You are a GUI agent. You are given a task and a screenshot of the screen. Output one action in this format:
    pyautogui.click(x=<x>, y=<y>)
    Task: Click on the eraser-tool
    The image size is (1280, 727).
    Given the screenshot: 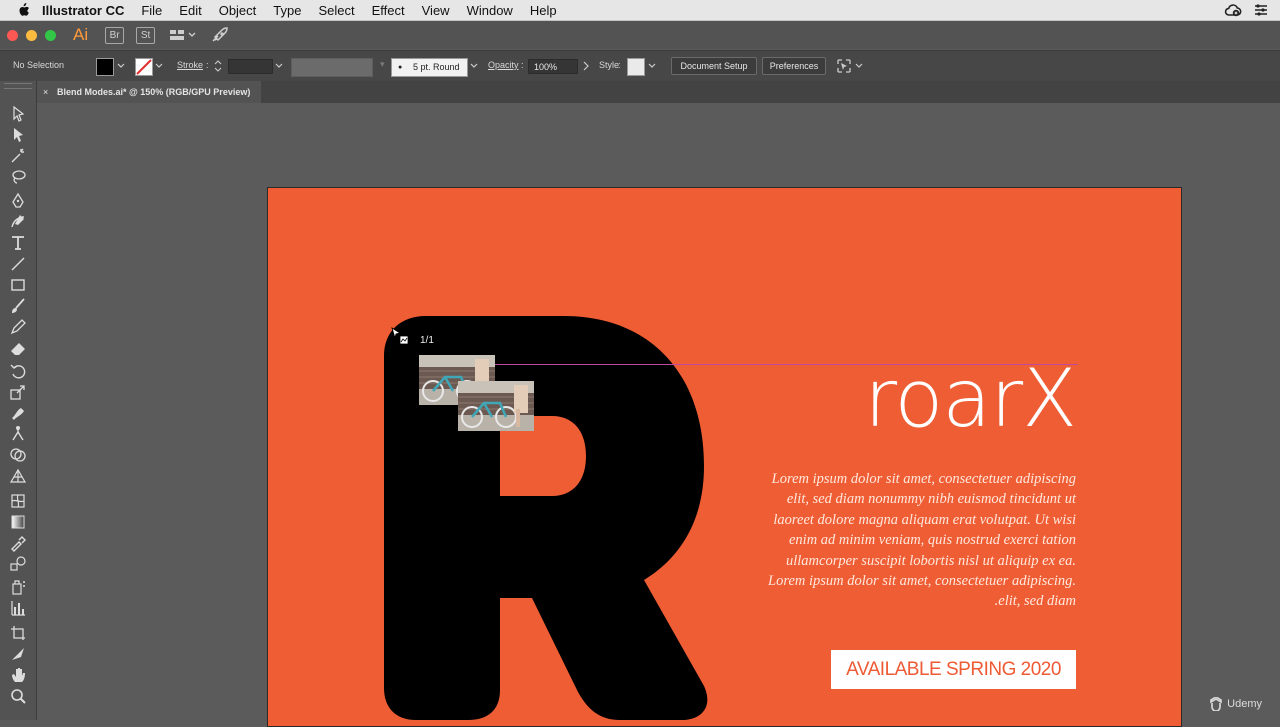 What is the action you would take?
    pyautogui.click(x=18, y=348)
    